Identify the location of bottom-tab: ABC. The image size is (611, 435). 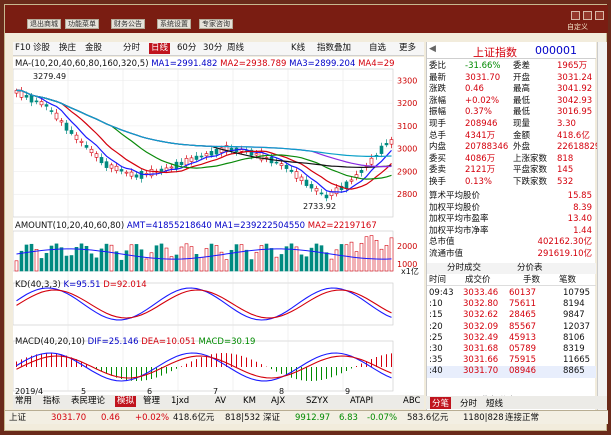
(411, 401).